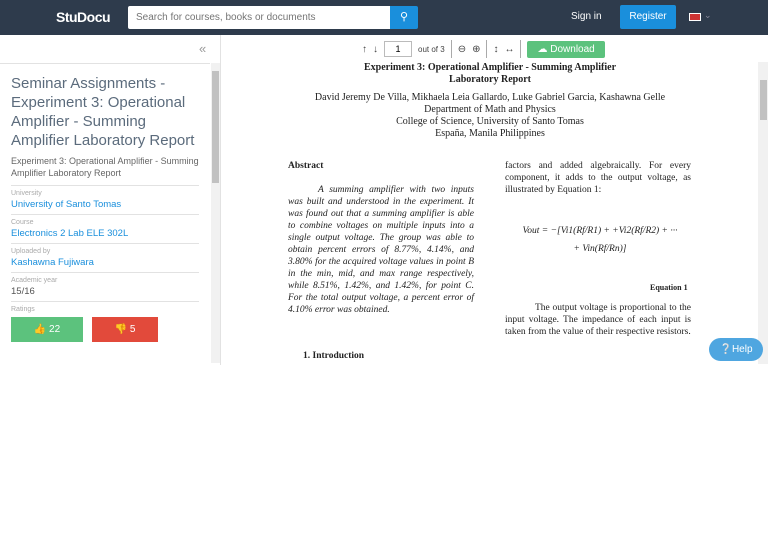 Image resolution: width=768 pixels, height=556 pixels. Describe the element at coordinates (105, 265) in the screenshot. I see `uploader-link: Kashawna Fujiwara` at that location.